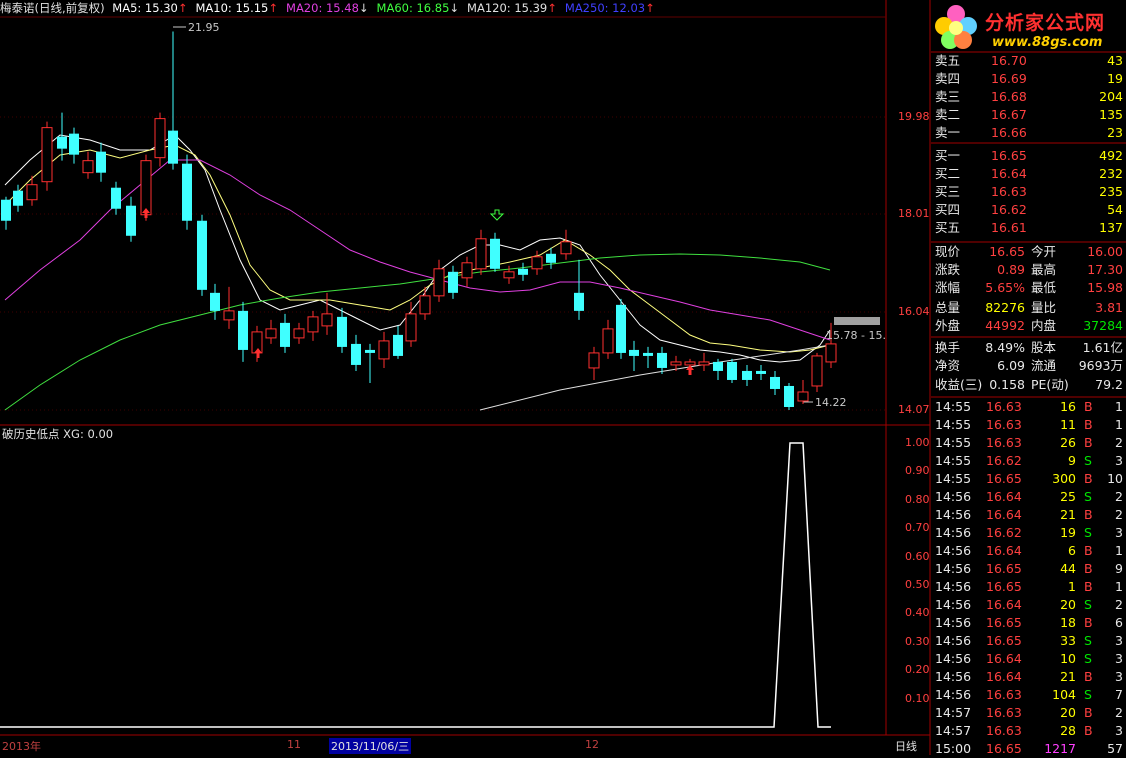 This screenshot has width=1126, height=758. I want to click on tick-row: 14:56 16.62 19 S 3, so click(1028, 533).